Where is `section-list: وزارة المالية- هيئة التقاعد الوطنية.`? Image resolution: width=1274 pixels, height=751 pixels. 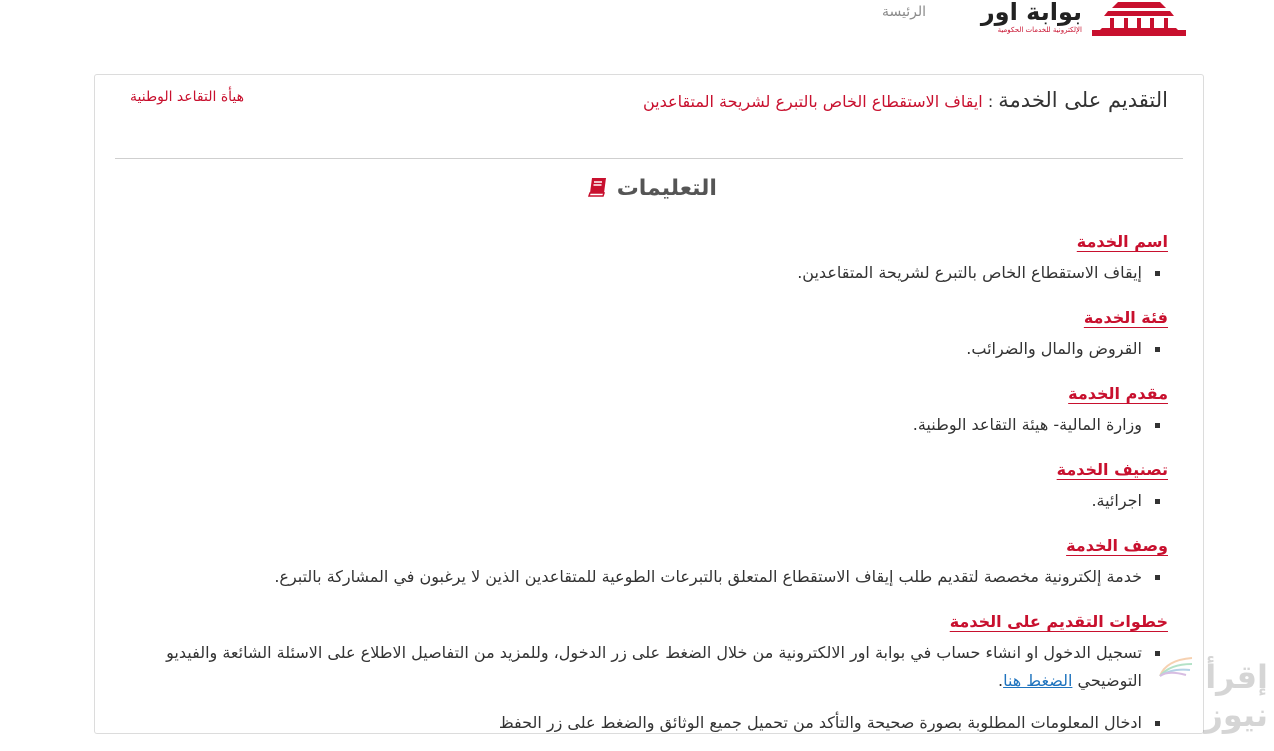 section-list: وزارة المالية- هيئة التقاعد الوطنية. is located at coordinates (658, 425).